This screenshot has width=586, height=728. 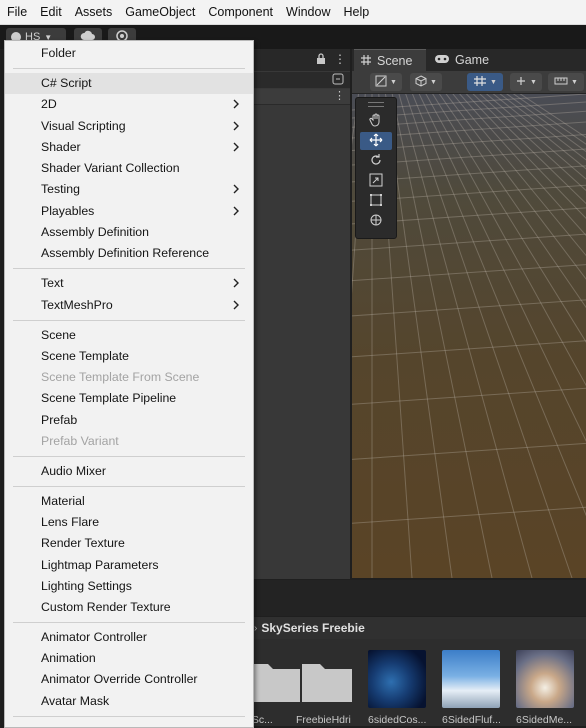 I want to click on project-breadcrumb: › SkySeries Freebie, so click(x=419, y=628).